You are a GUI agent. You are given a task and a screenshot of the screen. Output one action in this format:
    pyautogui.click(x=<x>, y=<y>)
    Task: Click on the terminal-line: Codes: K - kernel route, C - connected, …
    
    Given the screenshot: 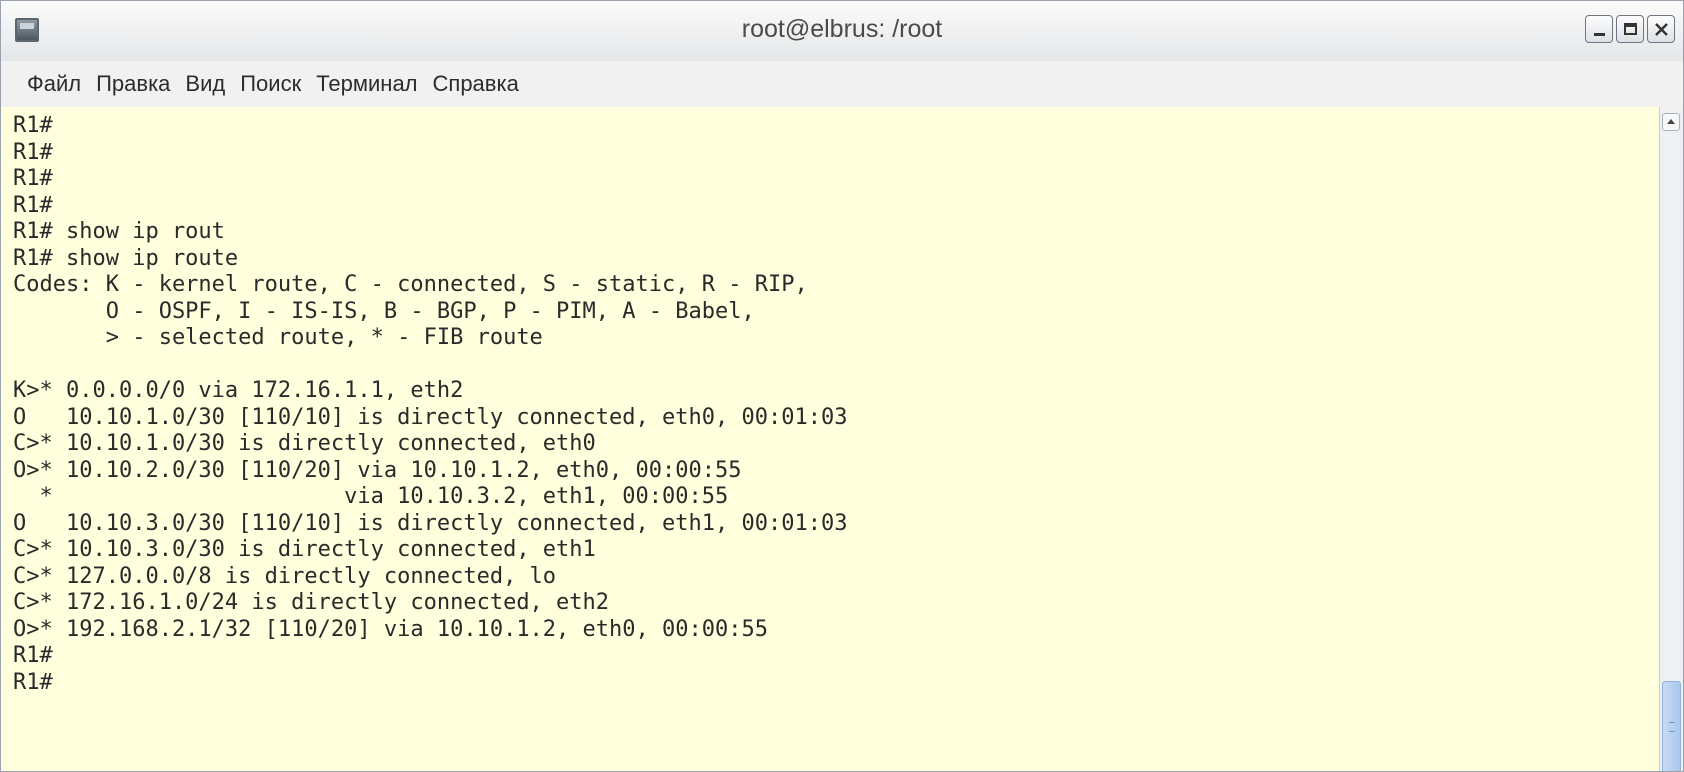 What is the action you would take?
    pyautogui.click(x=410, y=284)
    